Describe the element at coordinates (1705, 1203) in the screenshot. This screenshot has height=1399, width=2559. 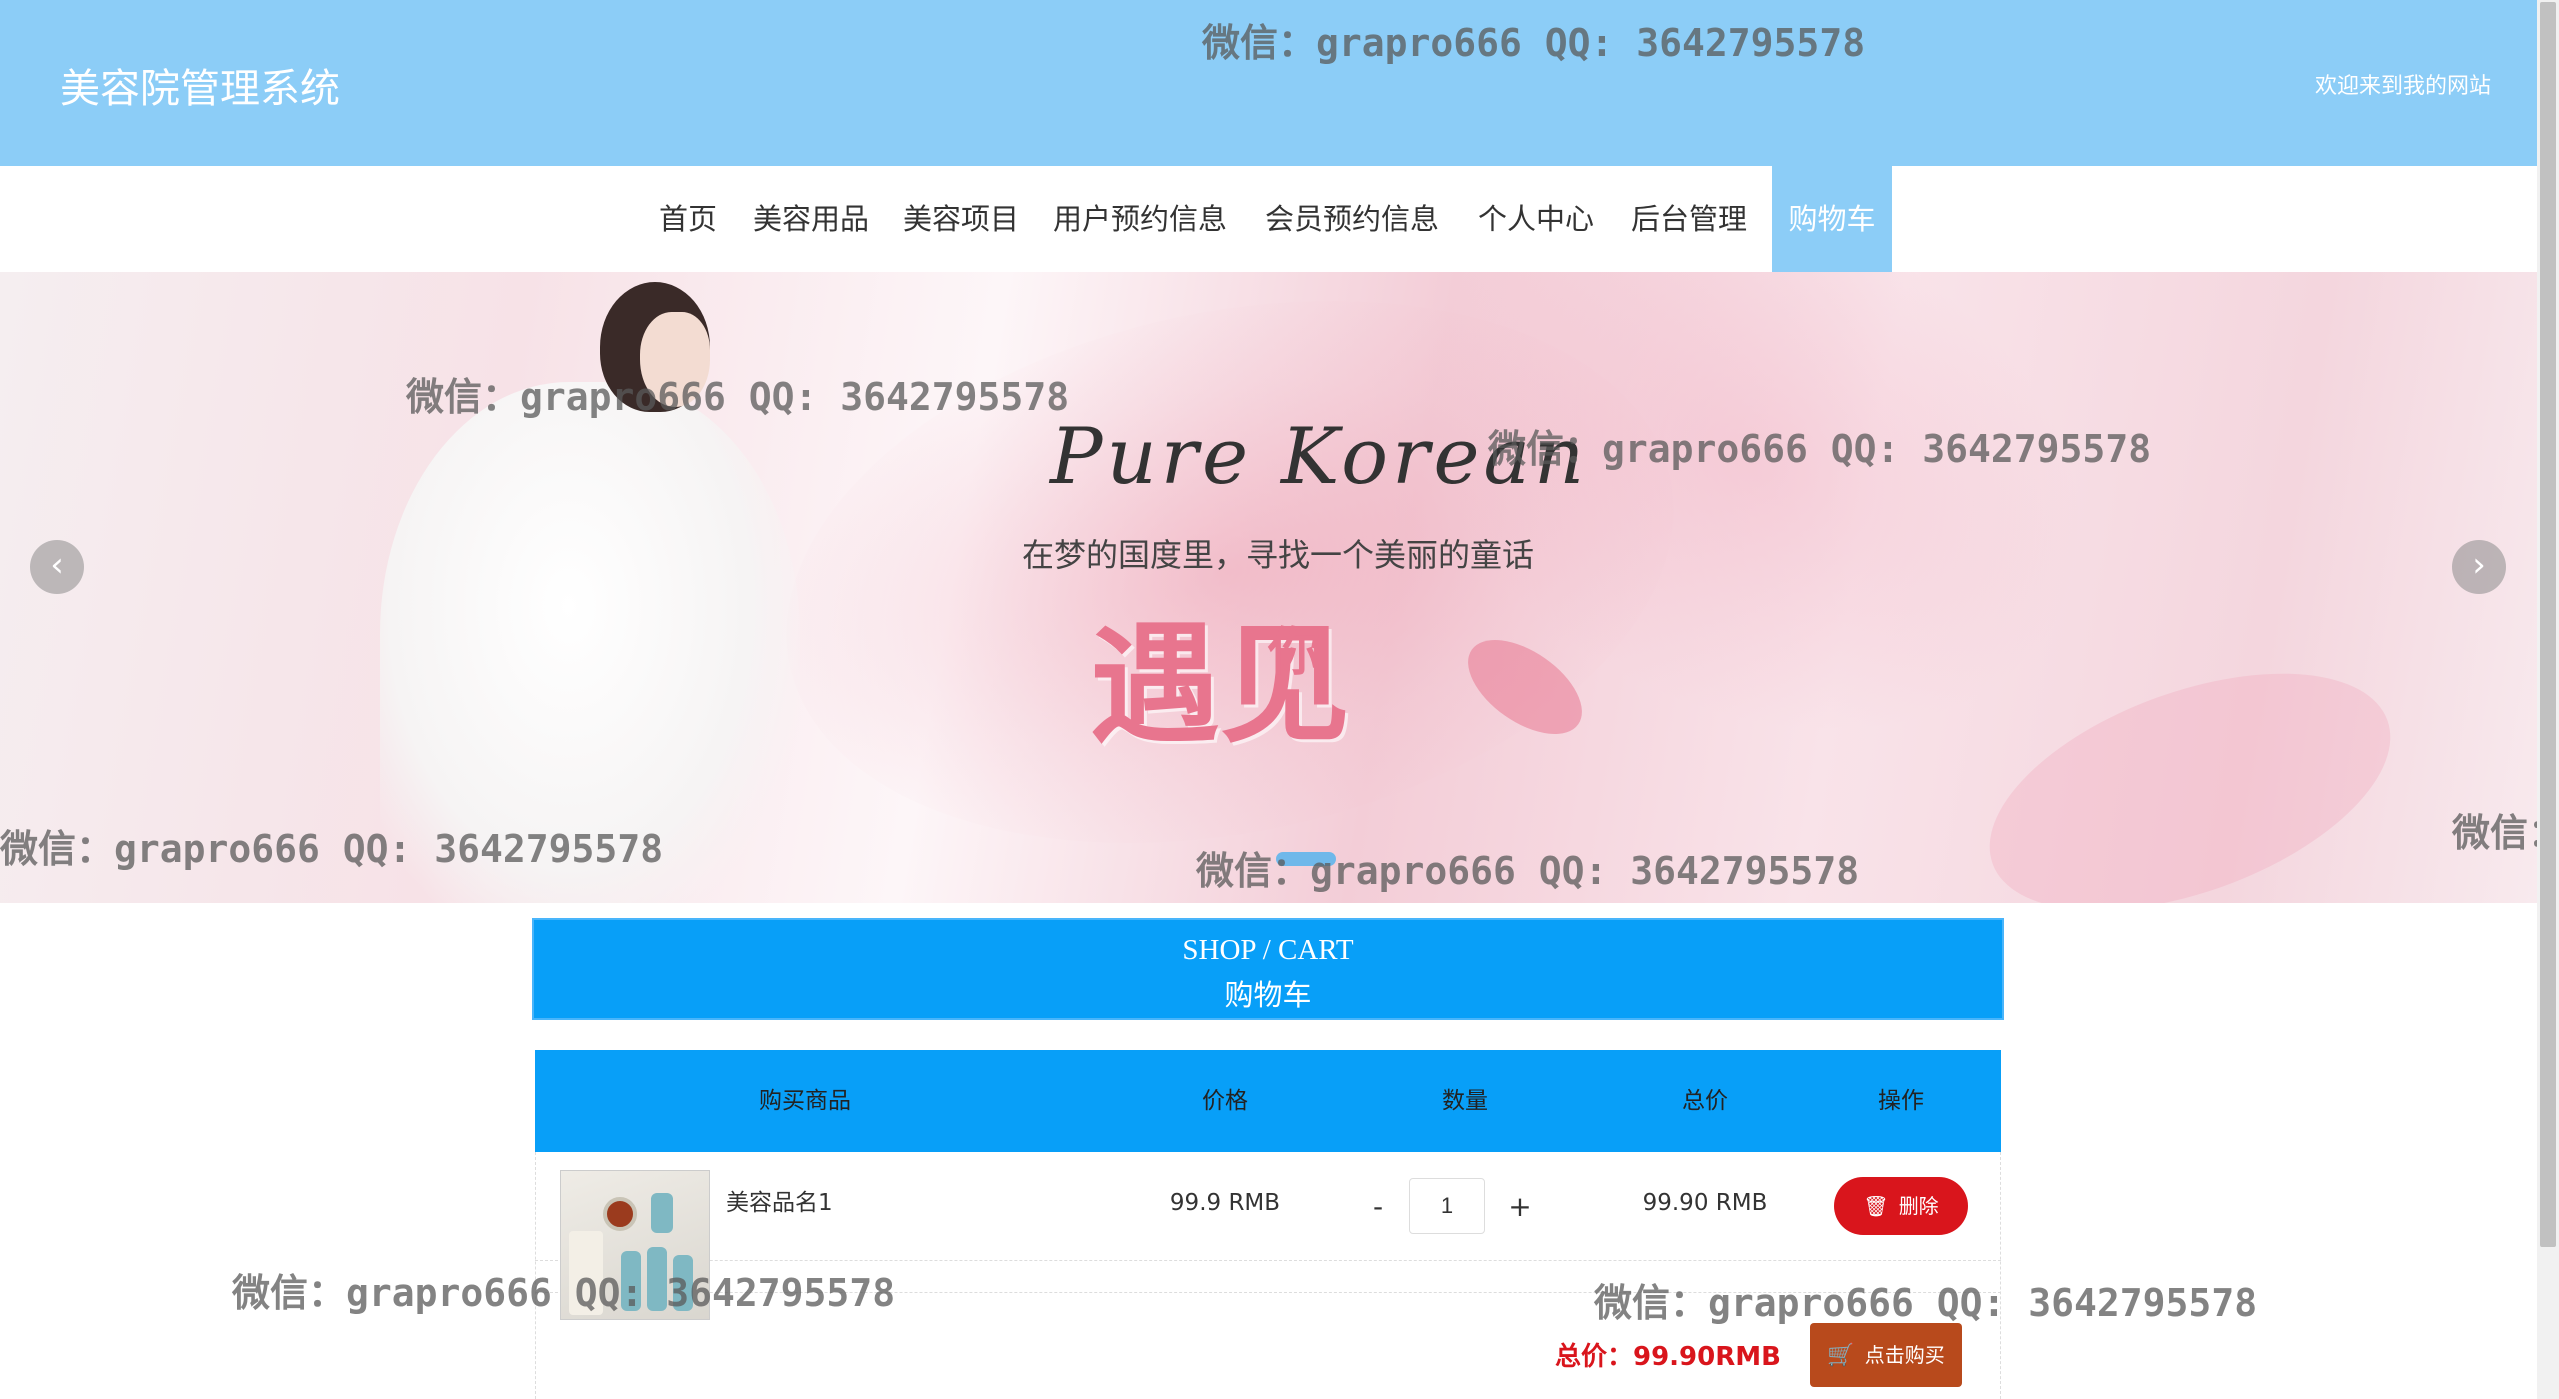
I see `product-subtotal: 99.90 RMB` at that location.